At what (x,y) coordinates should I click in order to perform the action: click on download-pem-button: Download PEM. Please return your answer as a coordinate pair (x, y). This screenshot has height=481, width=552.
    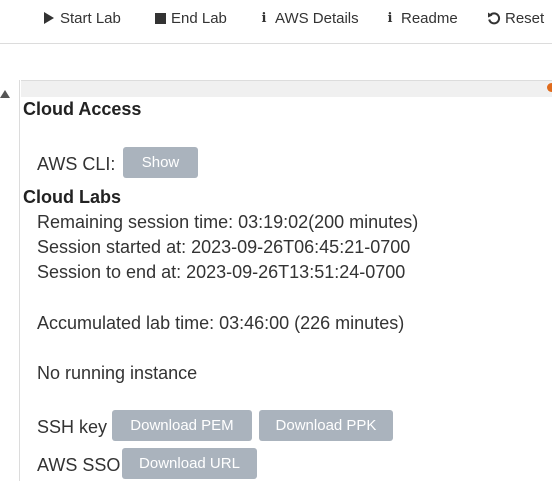
    Looking at the image, I should click on (182, 425).